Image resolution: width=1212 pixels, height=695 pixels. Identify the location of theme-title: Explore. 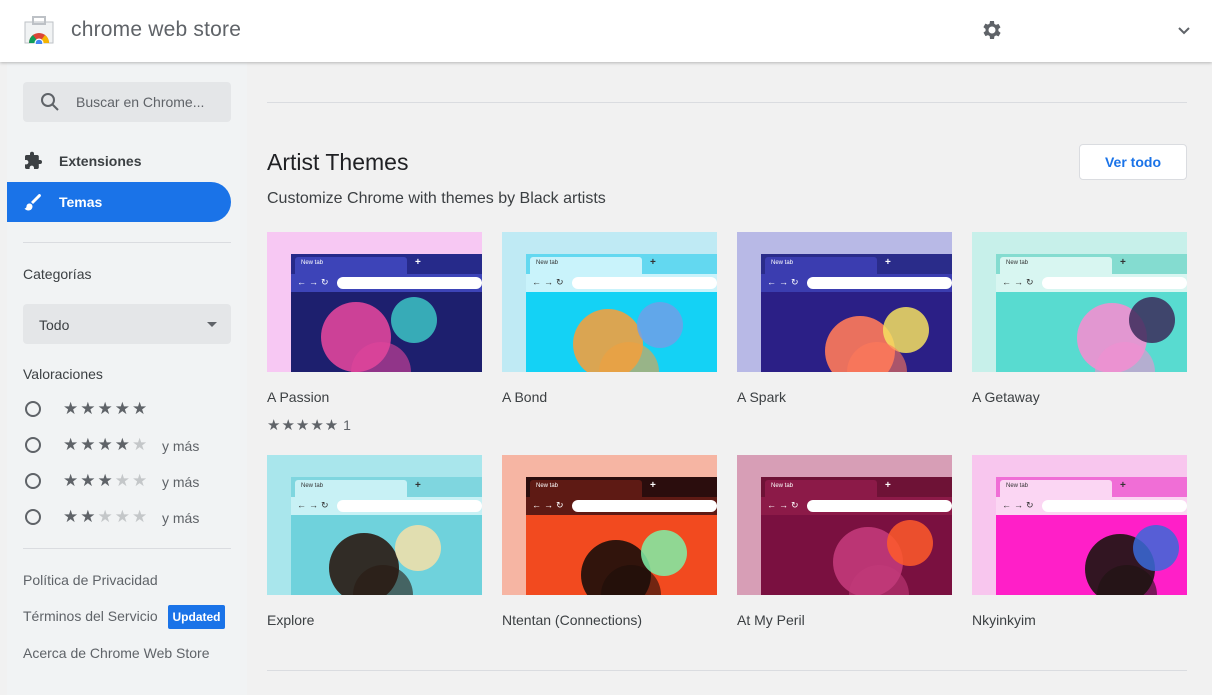
(290, 620).